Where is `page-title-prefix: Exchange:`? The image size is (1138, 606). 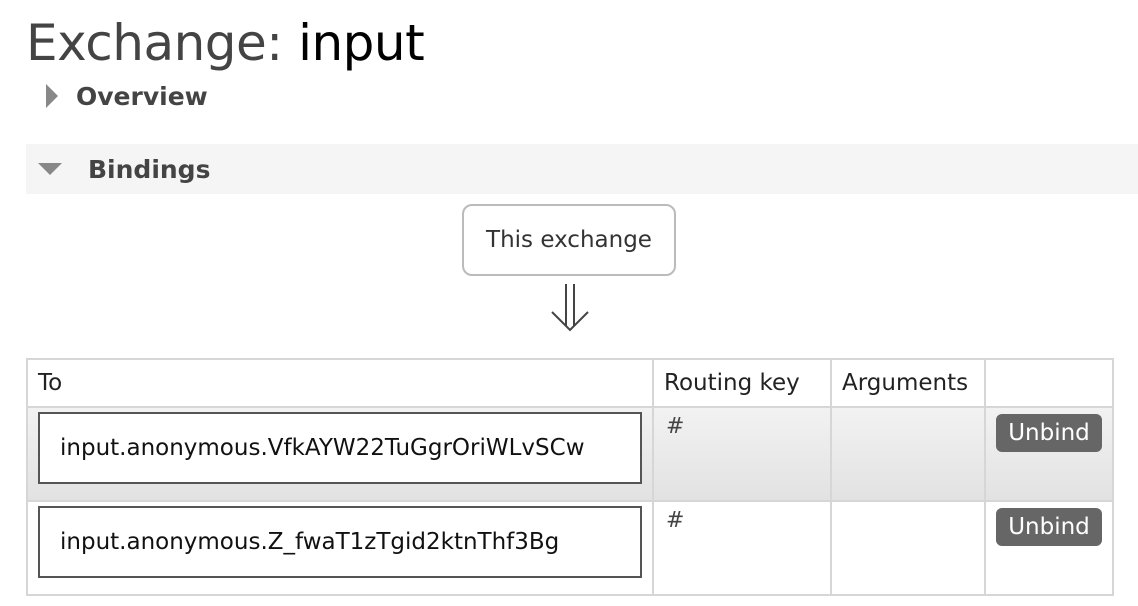
page-title-prefix: Exchange: is located at coordinates (162, 43).